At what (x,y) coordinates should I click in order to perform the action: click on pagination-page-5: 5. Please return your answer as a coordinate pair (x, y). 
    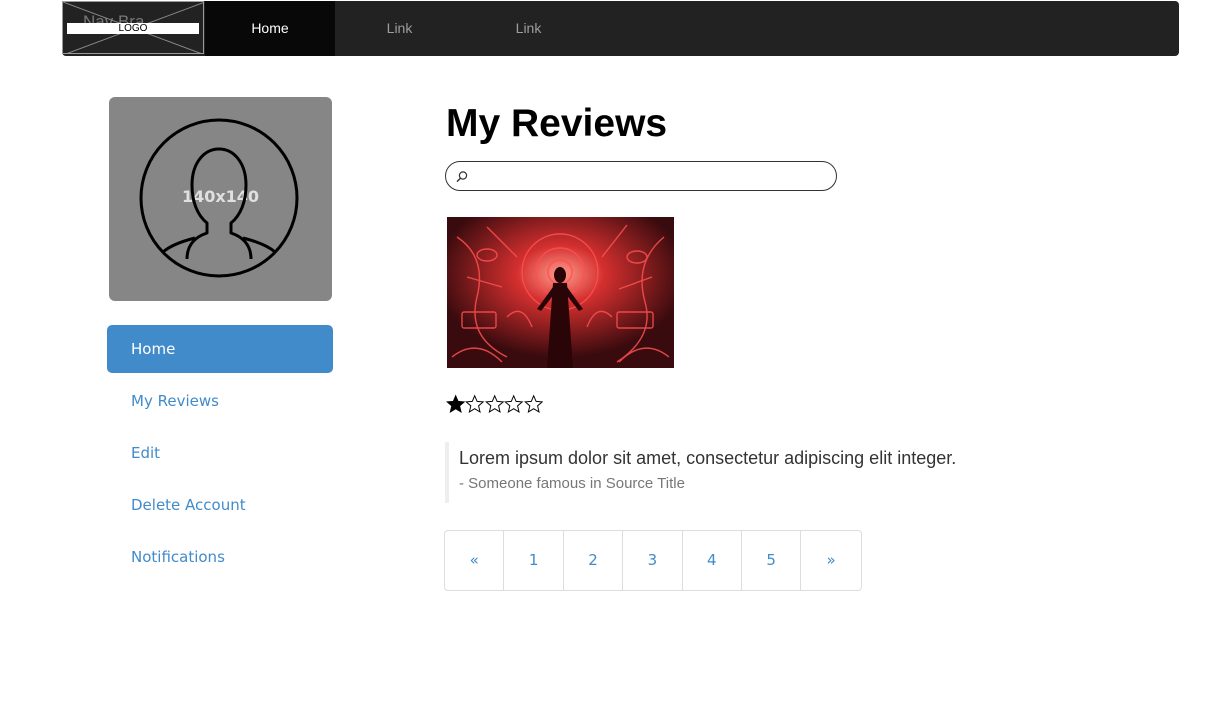
    Looking at the image, I should click on (772, 560).